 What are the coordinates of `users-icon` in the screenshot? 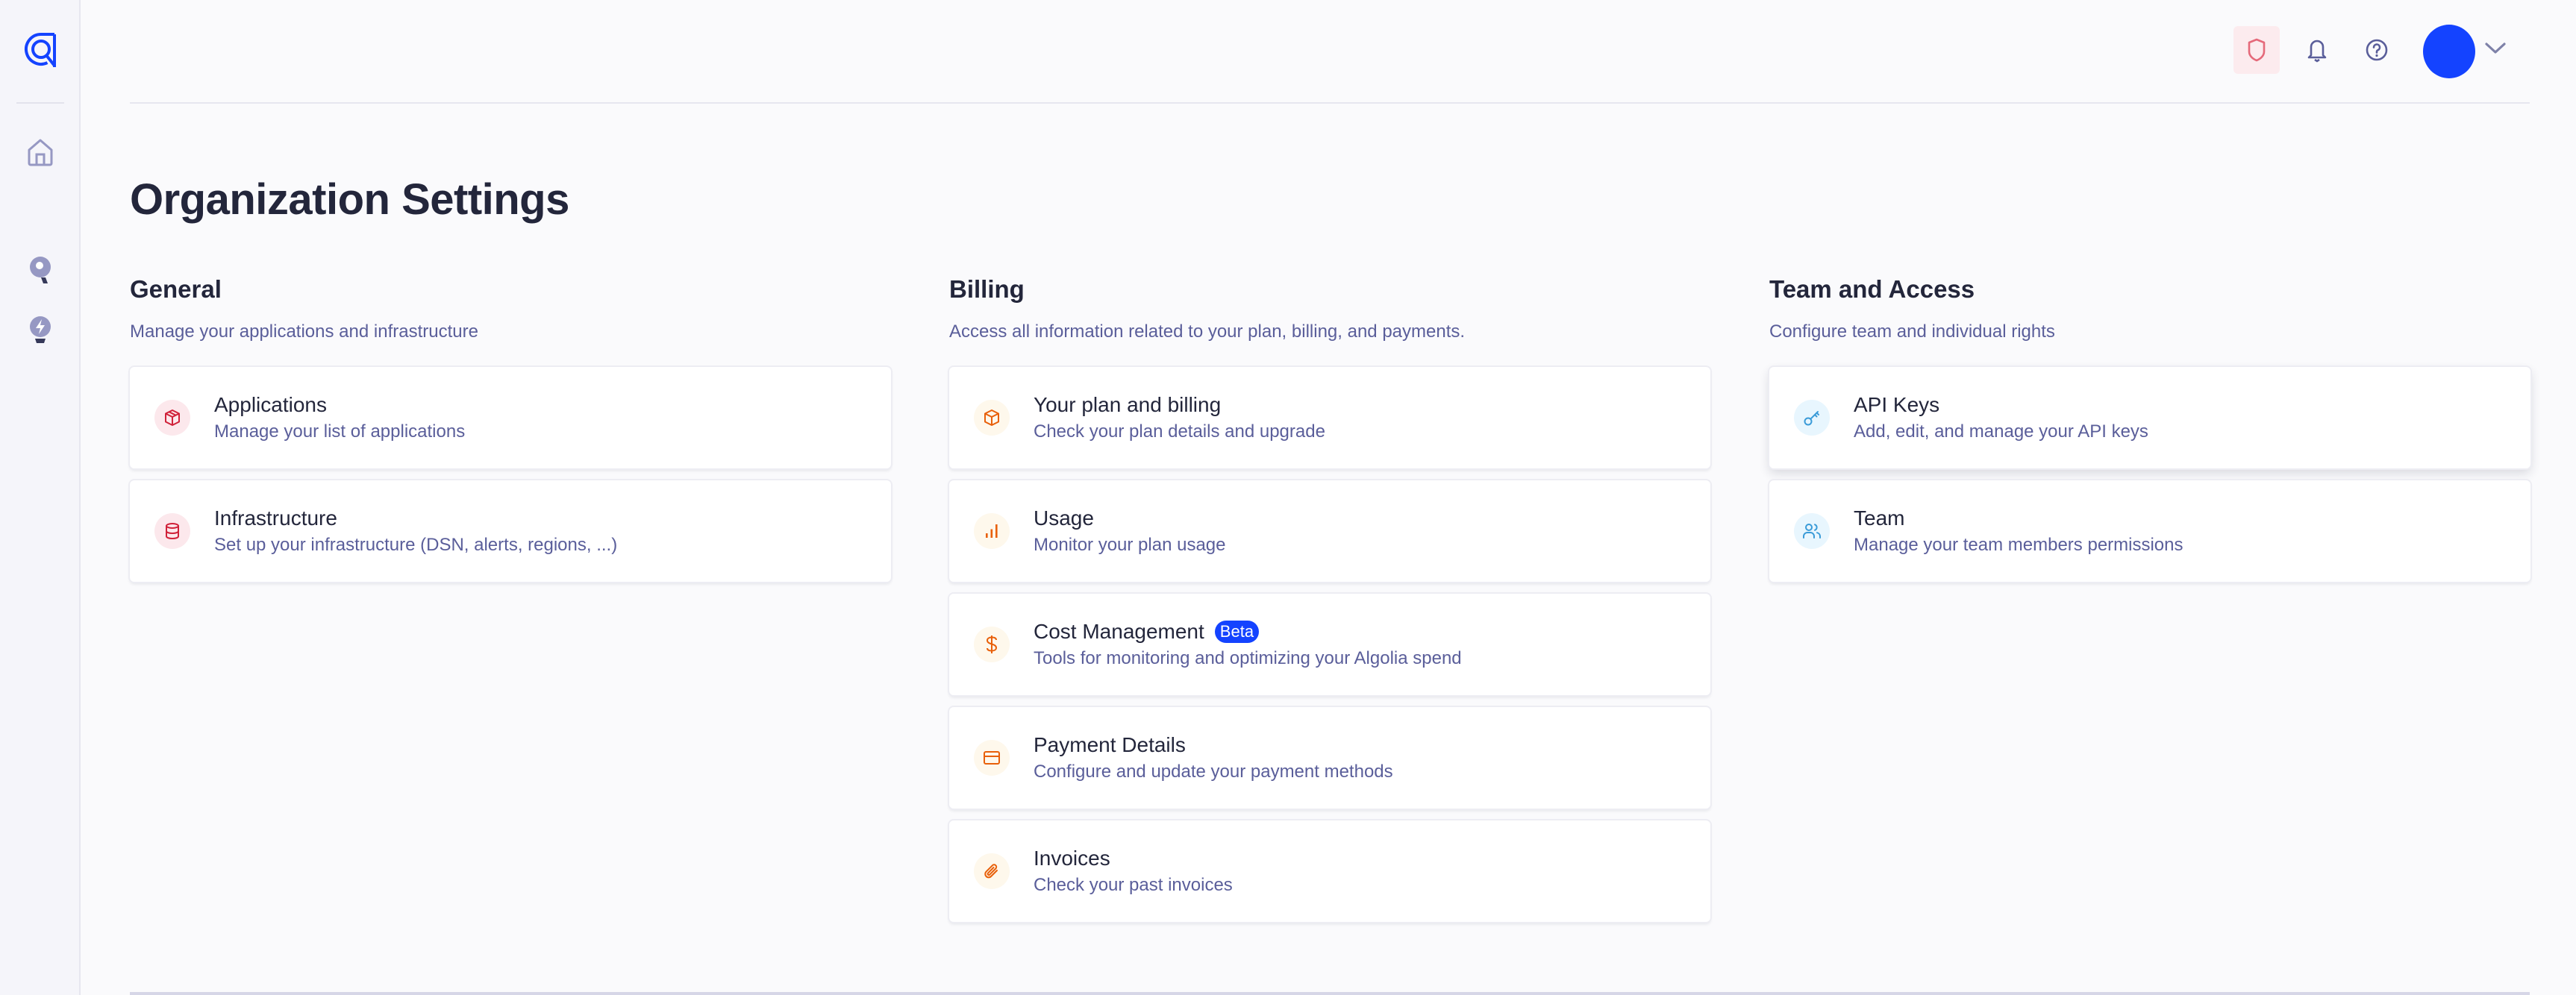 It's located at (1812, 531).